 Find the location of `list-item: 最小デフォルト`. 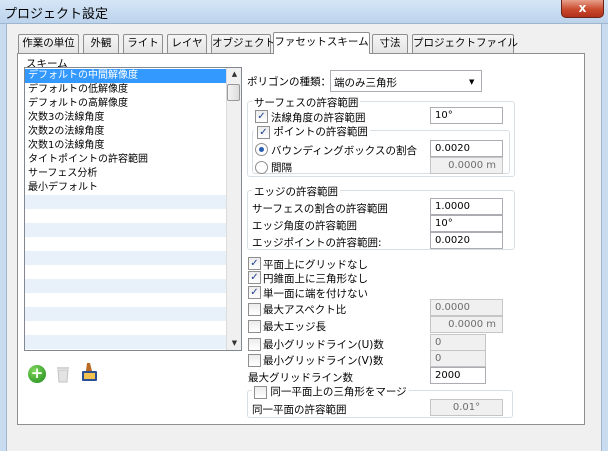

list-item: 最小デフォルト is located at coordinates (126, 188).